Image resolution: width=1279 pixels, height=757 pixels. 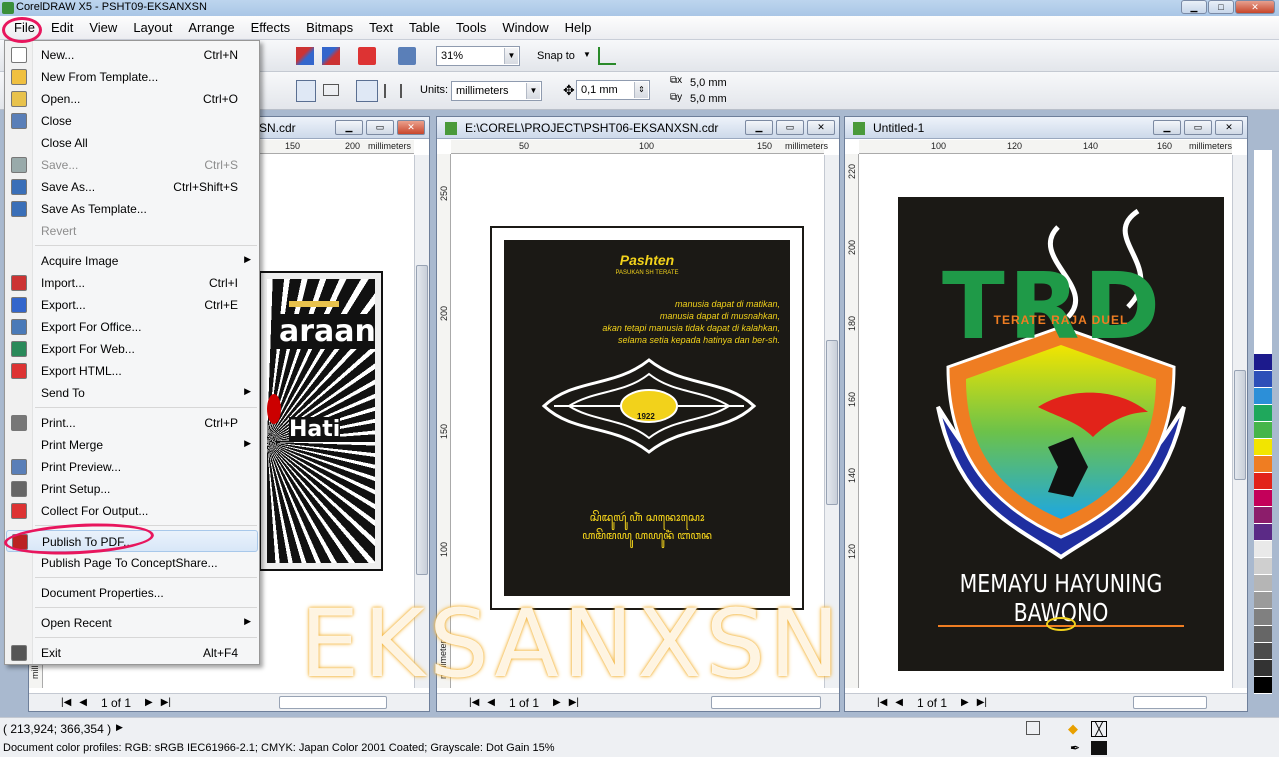 What do you see at coordinates (424, 27) in the screenshot?
I see `menu-table: Table` at bounding box center [424, 27].